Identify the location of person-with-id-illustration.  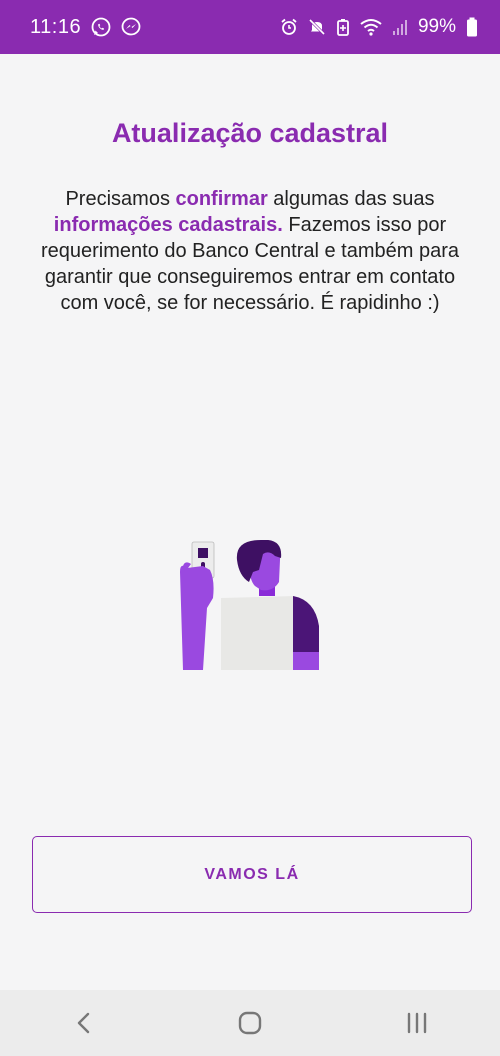
(250, 609).